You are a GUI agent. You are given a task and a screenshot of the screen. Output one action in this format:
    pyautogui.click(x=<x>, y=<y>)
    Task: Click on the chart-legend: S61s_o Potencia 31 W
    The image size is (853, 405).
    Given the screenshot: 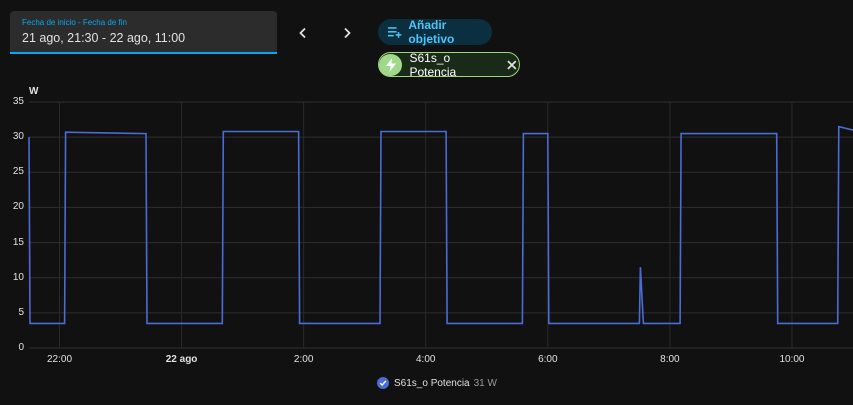 What is the action you would take?
    pyautogui.click(x=437, y=383)
    